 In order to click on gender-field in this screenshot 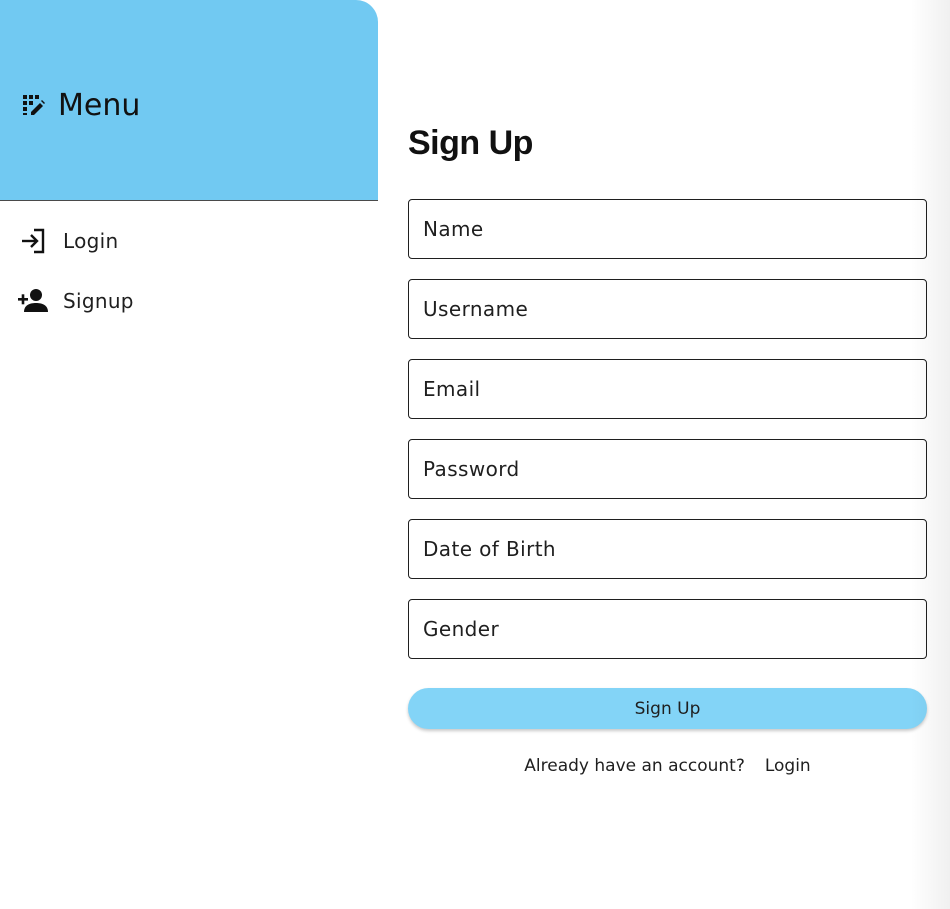, I will do `click(667, 629)`.